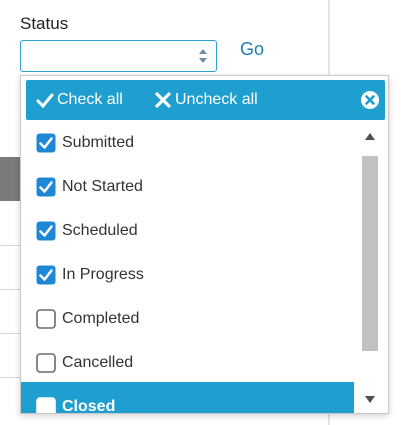 The height and width of the screenshot is (425, 401). Describe the element at coordinates (118, 56) in the screenshot. I see `status-select` at that location.